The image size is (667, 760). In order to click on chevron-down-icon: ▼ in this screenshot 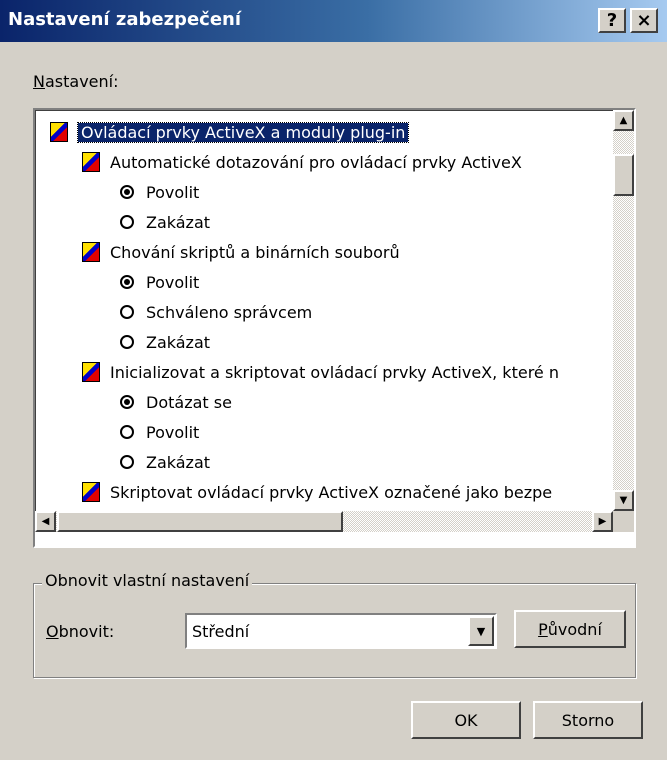, I will do `click(481, 631)`.